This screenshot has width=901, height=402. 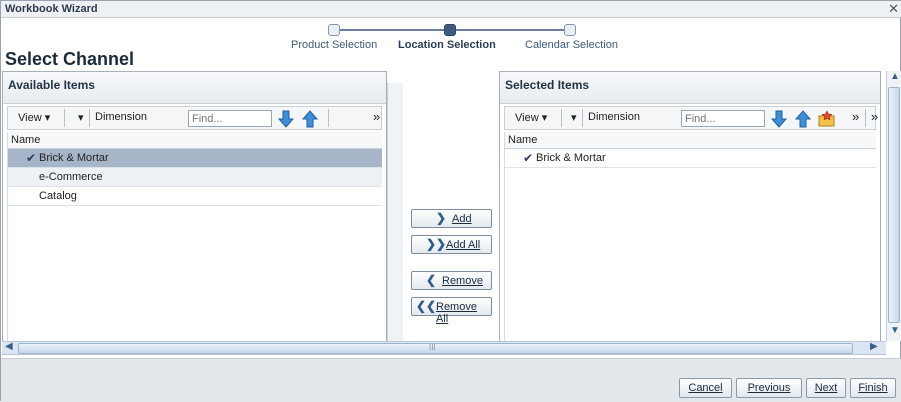 What do you see at coordinates (462, 281) in the screenshot?
I see `remove-label: Remove` at bounding box center [462, 281].